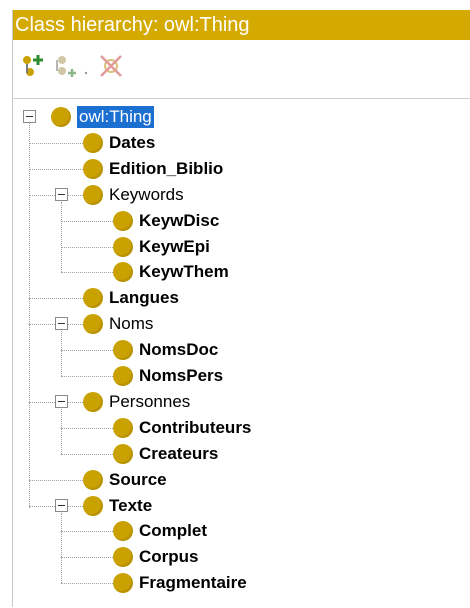 This screenshot has height=608, width=470. Describe the element at coordinates (184, 272) in the screenshot. I see `tree-node-keywthem: KeywThem` at that location.